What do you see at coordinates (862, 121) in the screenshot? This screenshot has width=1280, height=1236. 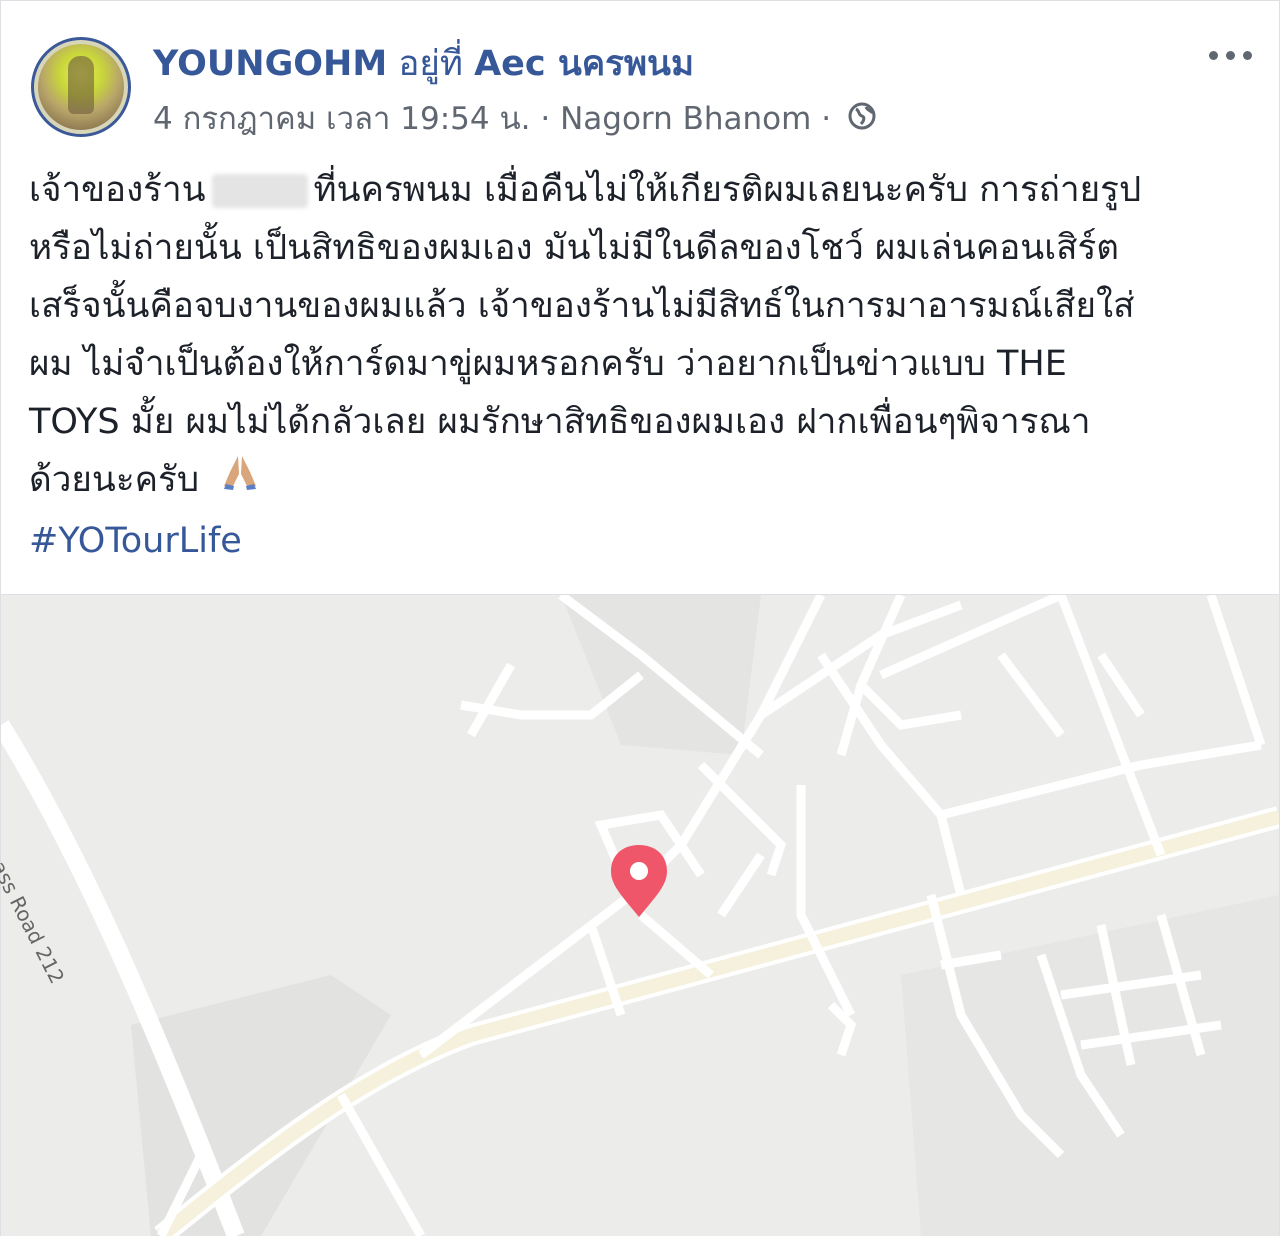 I see `globe-icon` at bounding box center [862, 121].